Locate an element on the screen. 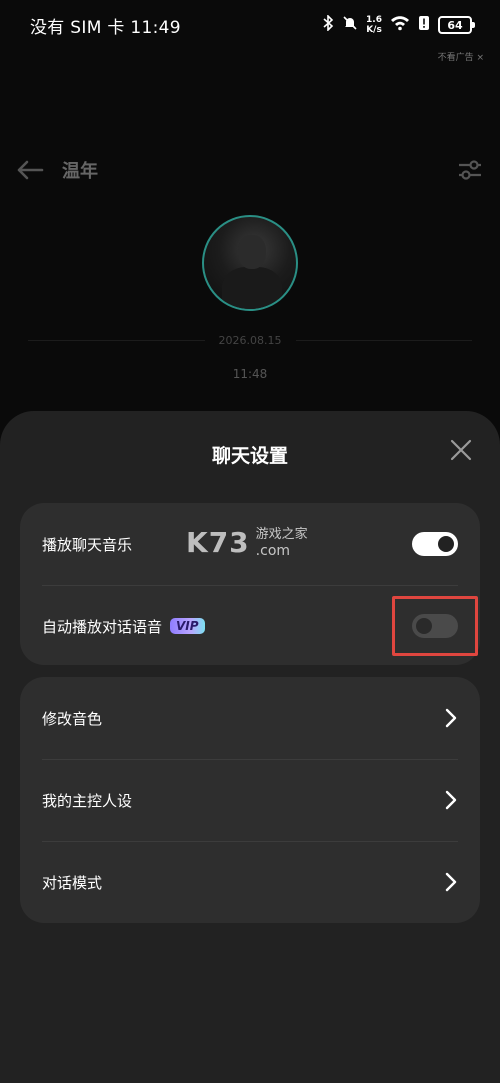 This screenshot has height=1083, width=500. setting-row-persona: 我的主控人设 is located at coordinates (250, 800).